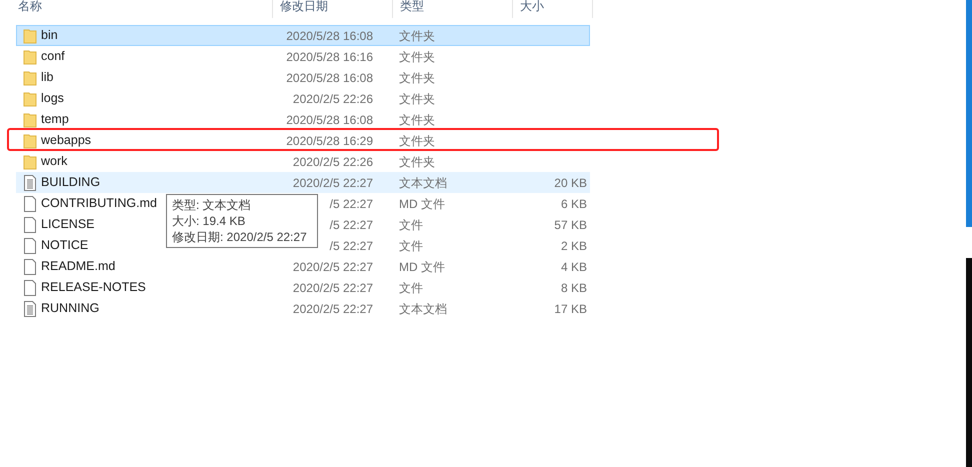 This screenshot has width=972, height=467. I want to click on table-cell-text: 8 KB, so click(573, 288).